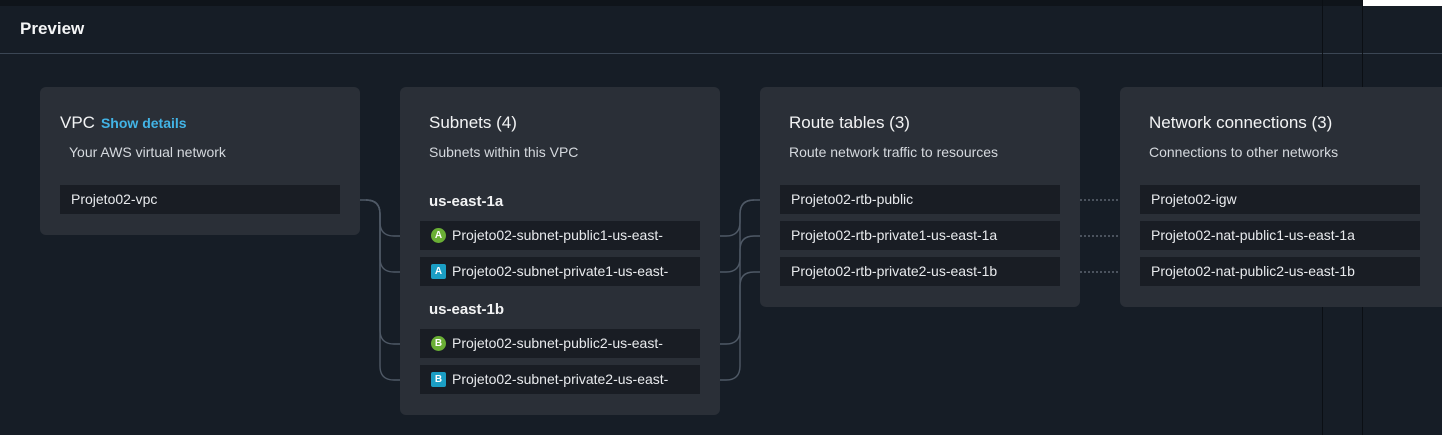 This screenshot has width=1442, height=435. I want to click on vpc-description: Your AWS virtual network, so click(147, 152).